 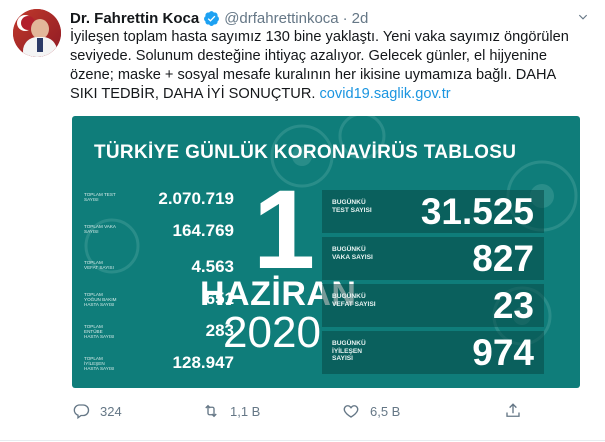 What do you see at coordinates (100, 197) in the screenshot?
I see `total-stat-label: TOPLAM TEST SAYISI` at bounding box center [100, 197].